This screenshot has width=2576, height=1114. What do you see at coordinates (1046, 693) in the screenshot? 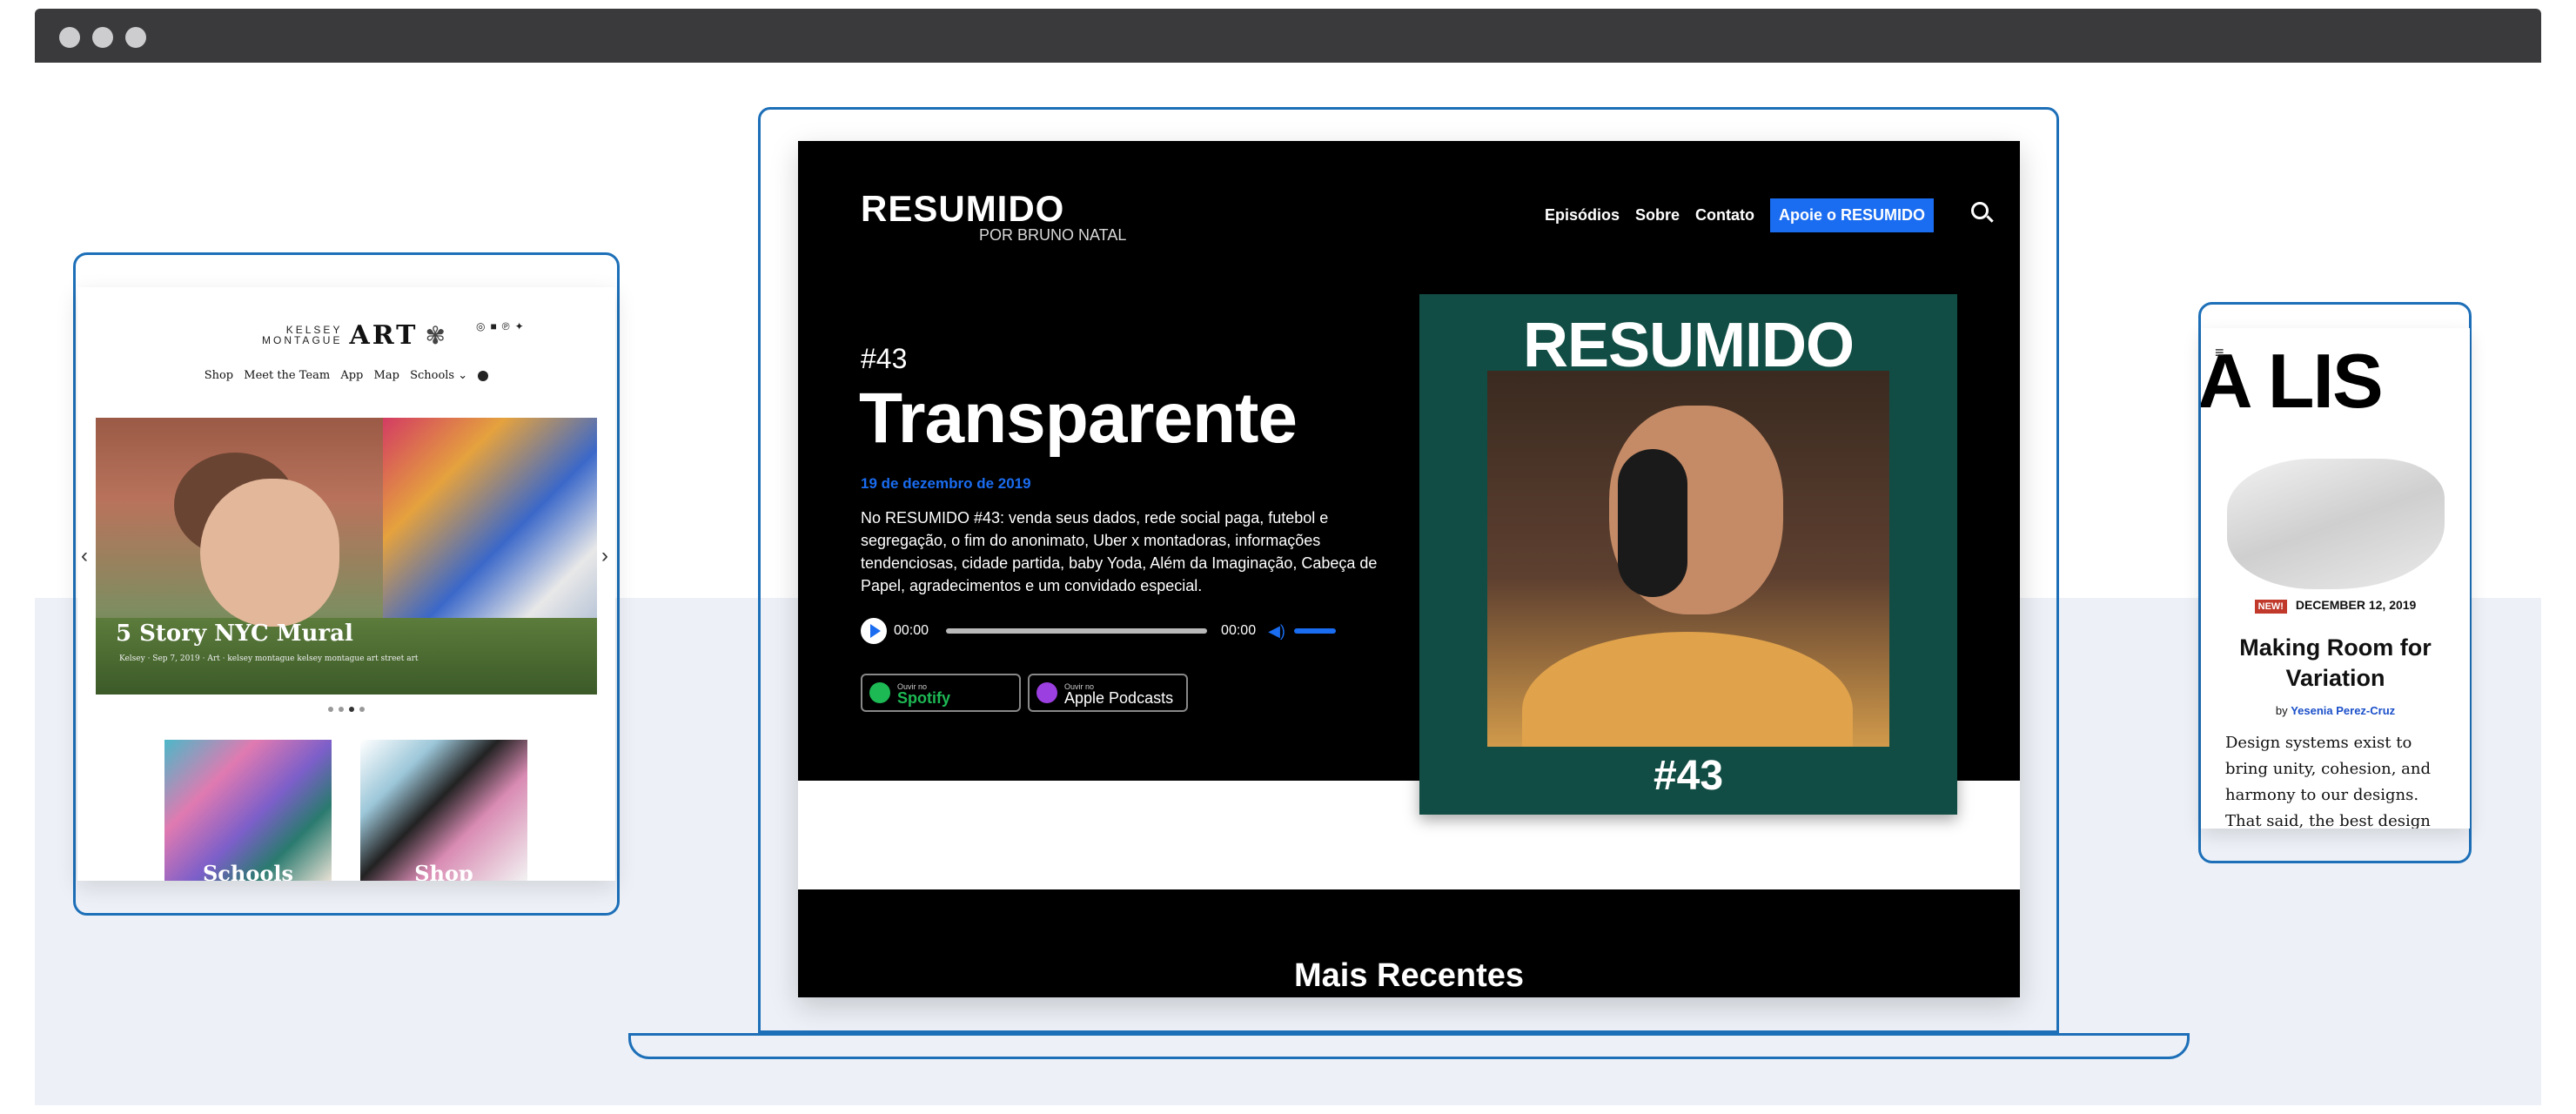
I see `apple-podcasts-icon` at bounding box center [1046, 693].